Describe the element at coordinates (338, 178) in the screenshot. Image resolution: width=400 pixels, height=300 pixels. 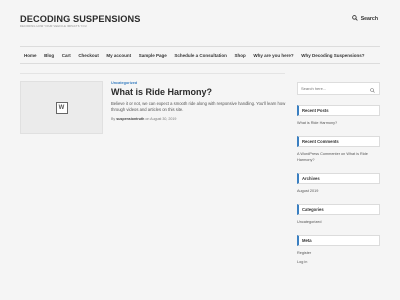
I see `widget-title: Archives` at that location.